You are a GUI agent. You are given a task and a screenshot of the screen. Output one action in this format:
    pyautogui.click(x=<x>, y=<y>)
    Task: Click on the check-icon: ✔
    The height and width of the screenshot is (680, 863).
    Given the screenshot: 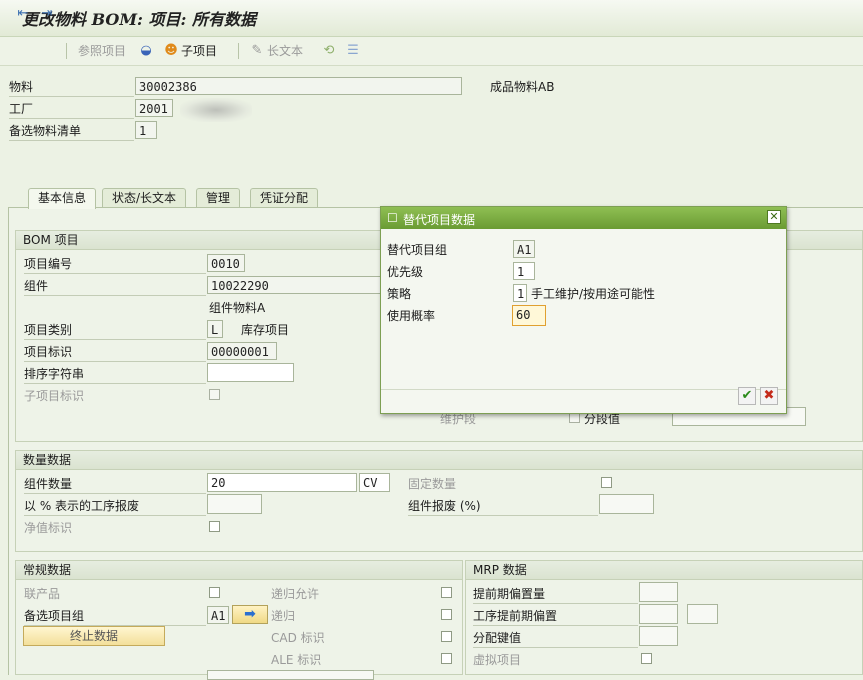 What is the action you would take?
    pyautogui.click(x=747, y=395)
    